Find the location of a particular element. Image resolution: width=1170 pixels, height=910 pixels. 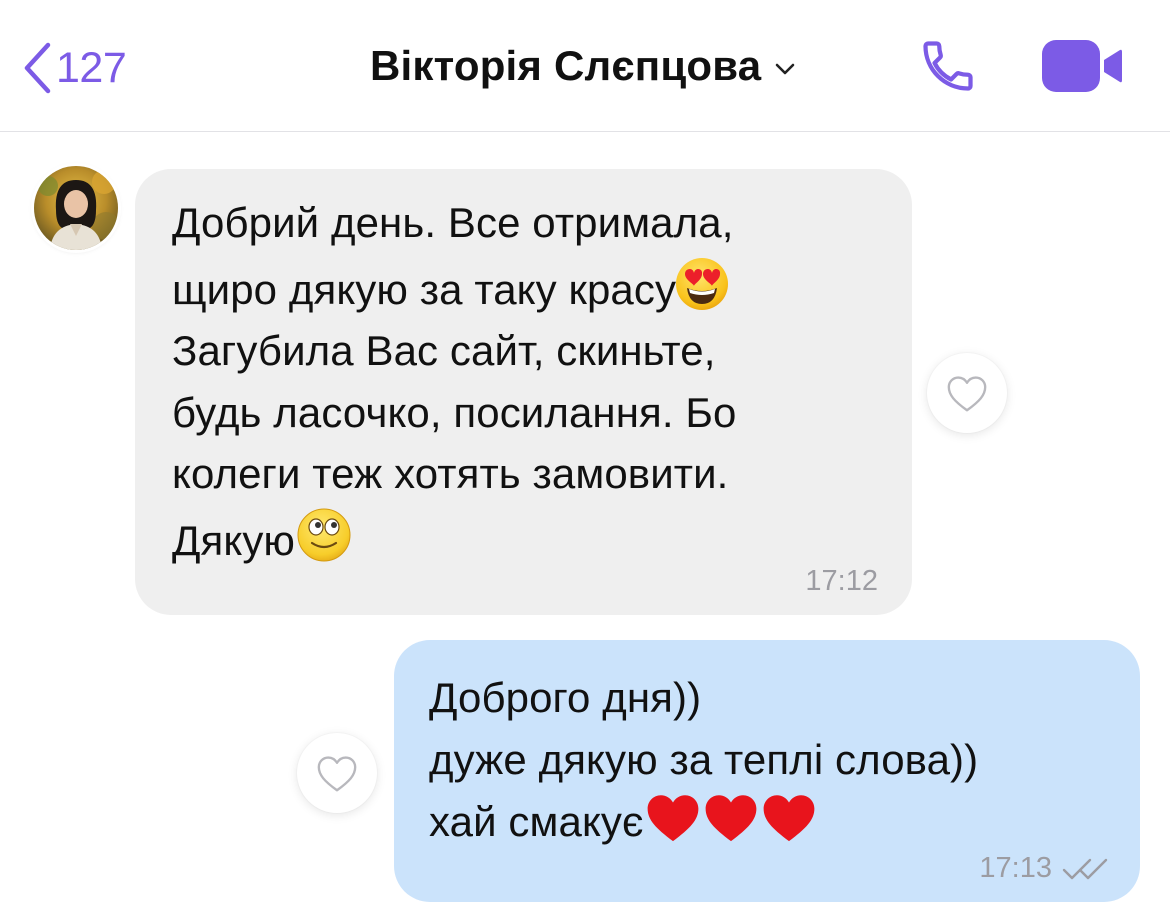

back-button: 127 is located at coordinates (74, 68).